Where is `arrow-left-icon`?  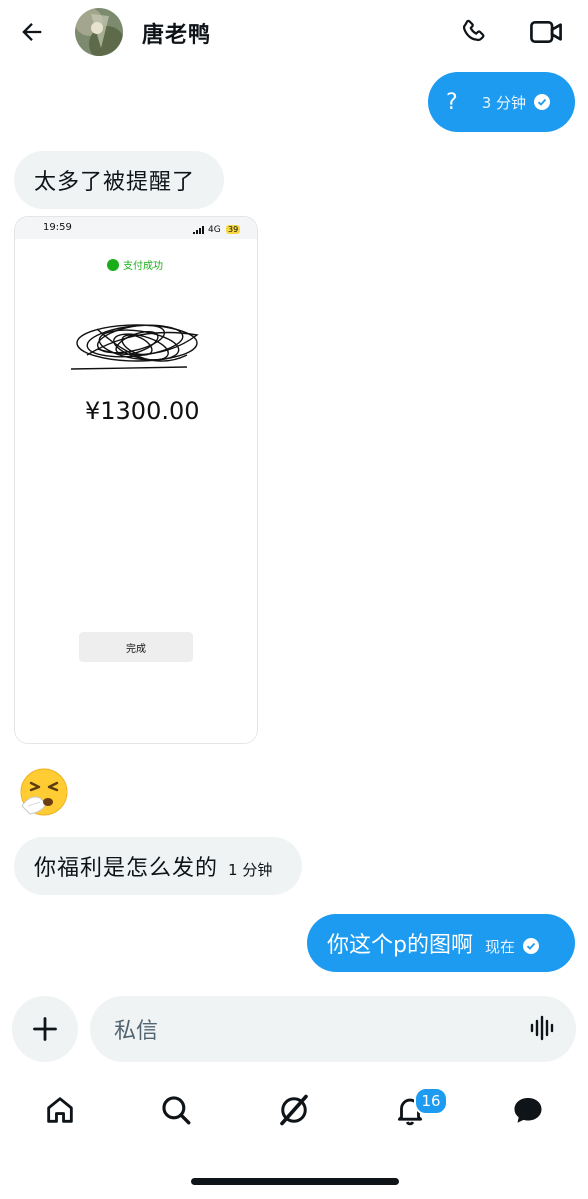
arrow-left-icon is located at coordinates (32, 32).